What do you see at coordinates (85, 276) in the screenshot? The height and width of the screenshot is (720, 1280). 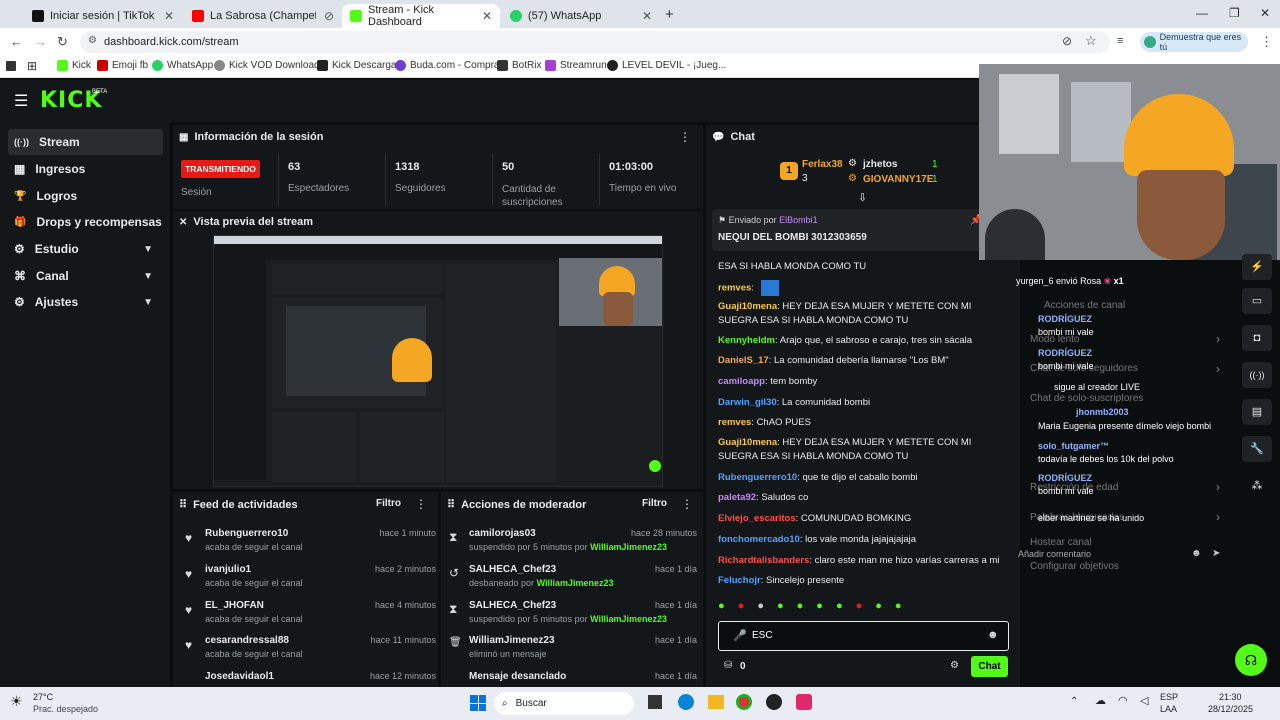 I see `sidebar-item-canal: ⌘ Canal ▼` at bounding box center [85, 276].